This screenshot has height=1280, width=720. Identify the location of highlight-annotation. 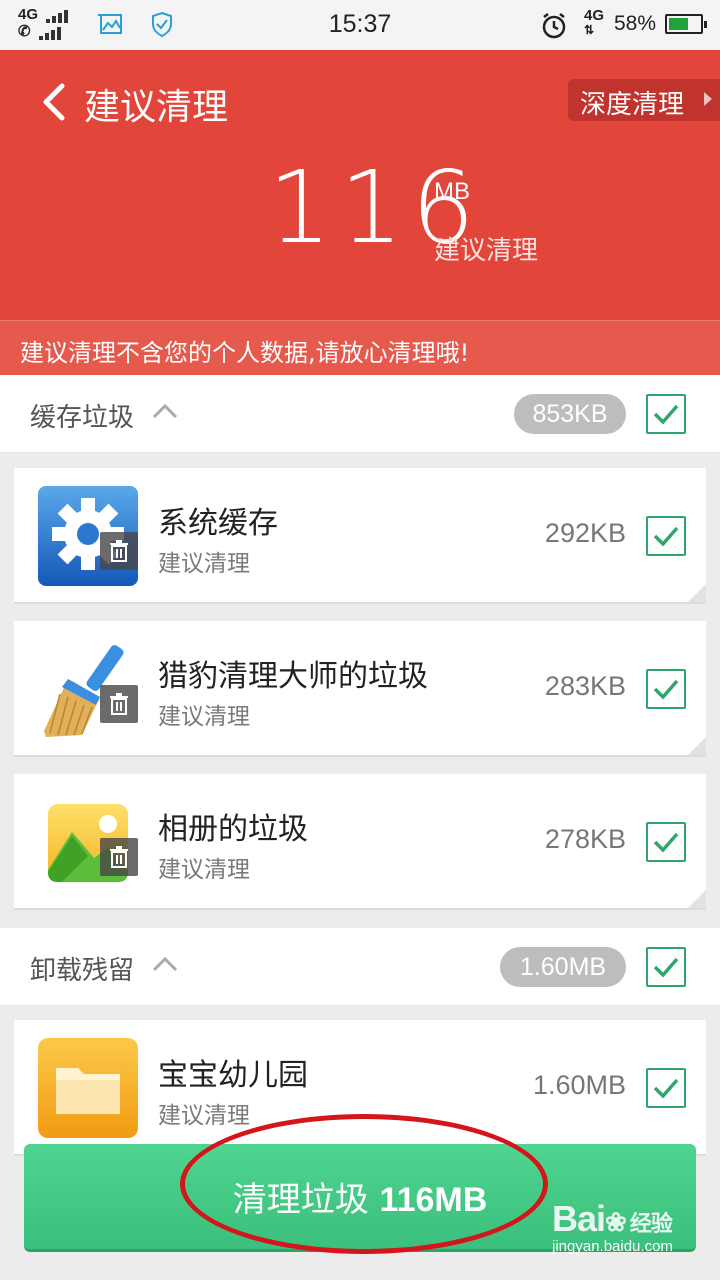
(364, 1184).